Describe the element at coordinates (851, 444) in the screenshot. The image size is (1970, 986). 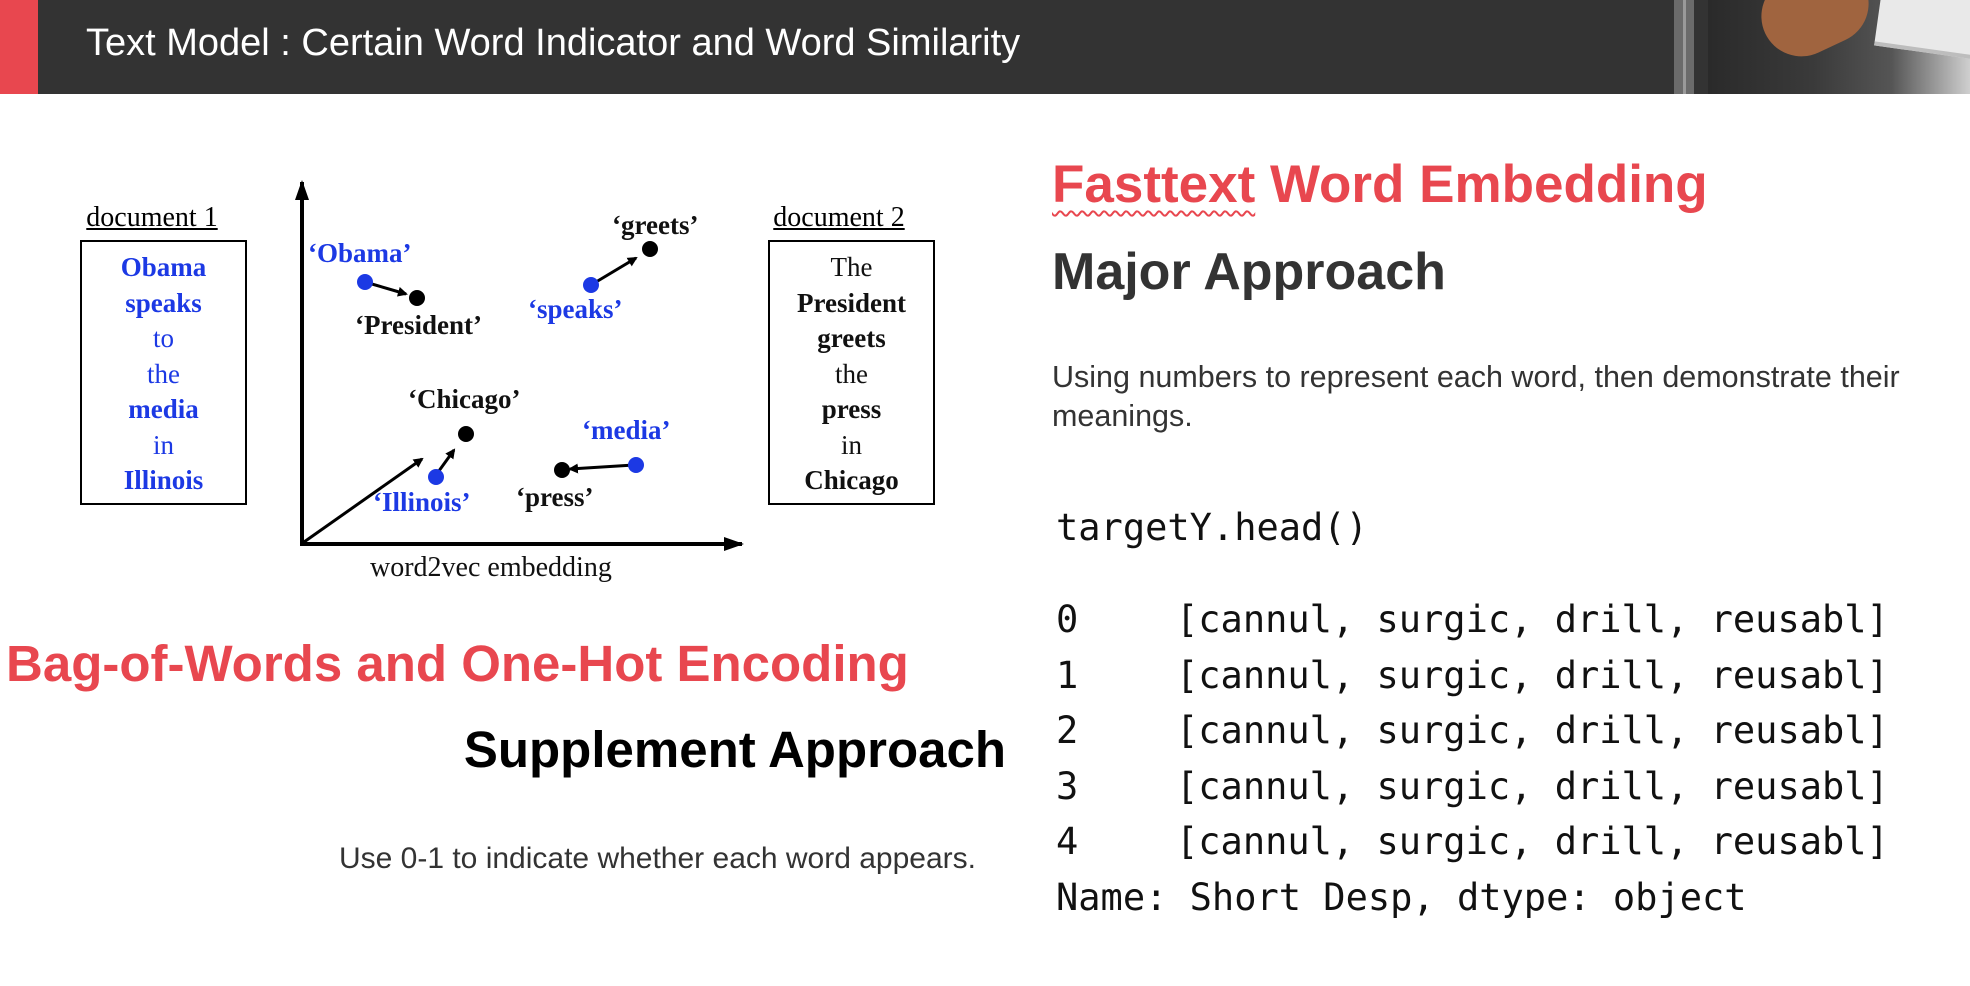
I see `doc2-word: in` at that location.